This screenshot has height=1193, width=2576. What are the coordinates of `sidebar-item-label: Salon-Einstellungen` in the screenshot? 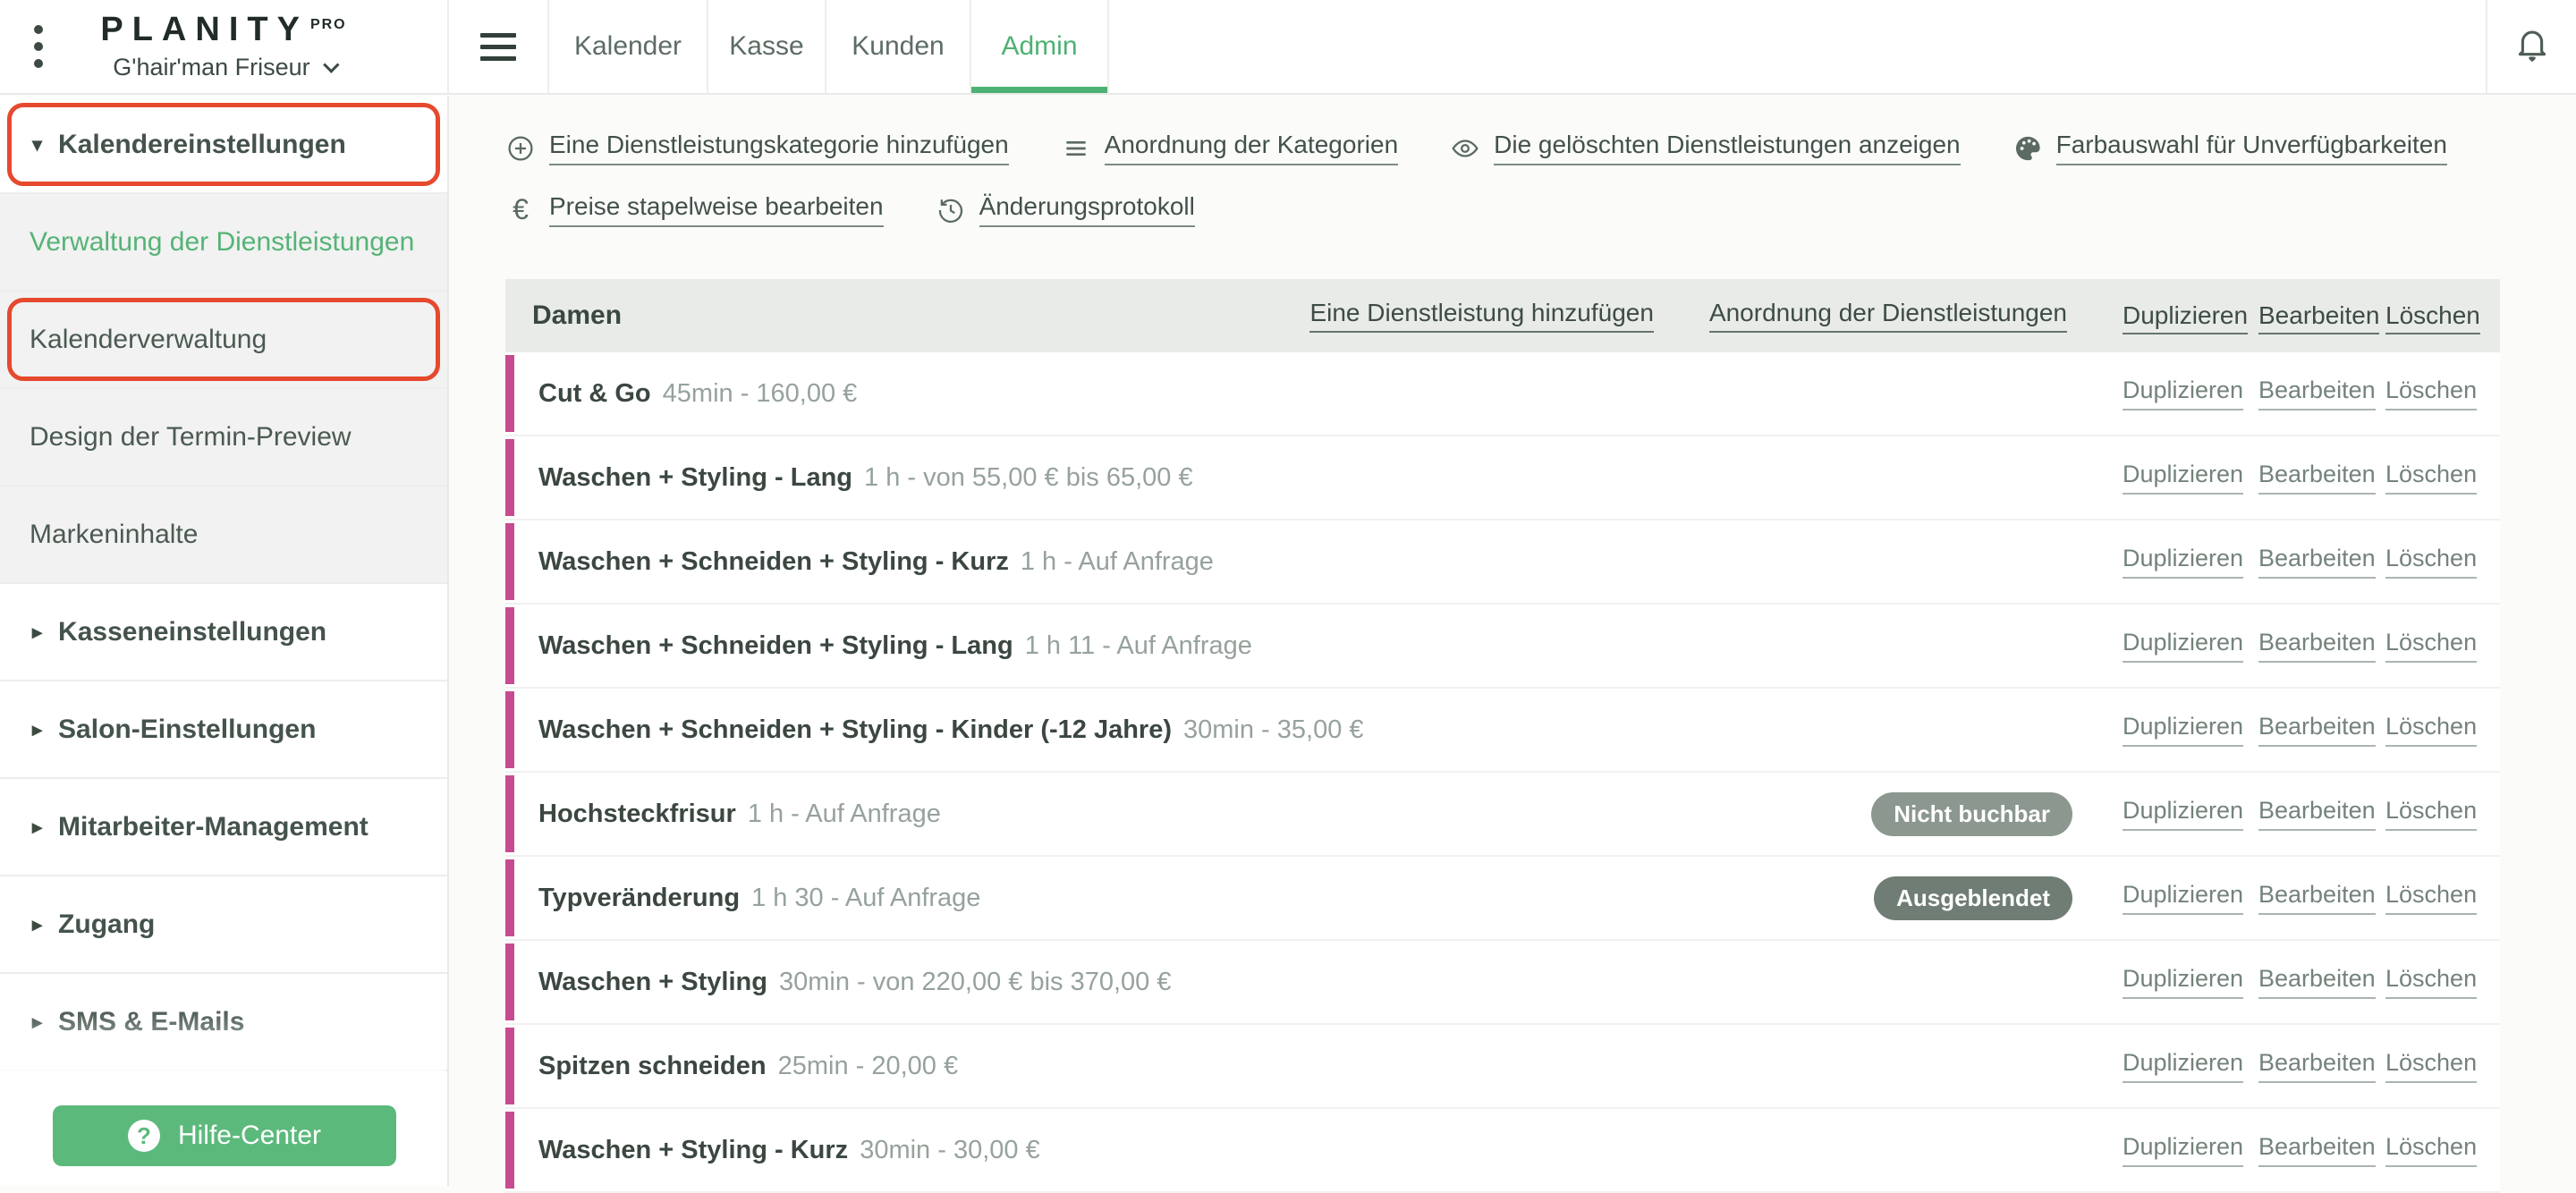 It's located at (187, 729).